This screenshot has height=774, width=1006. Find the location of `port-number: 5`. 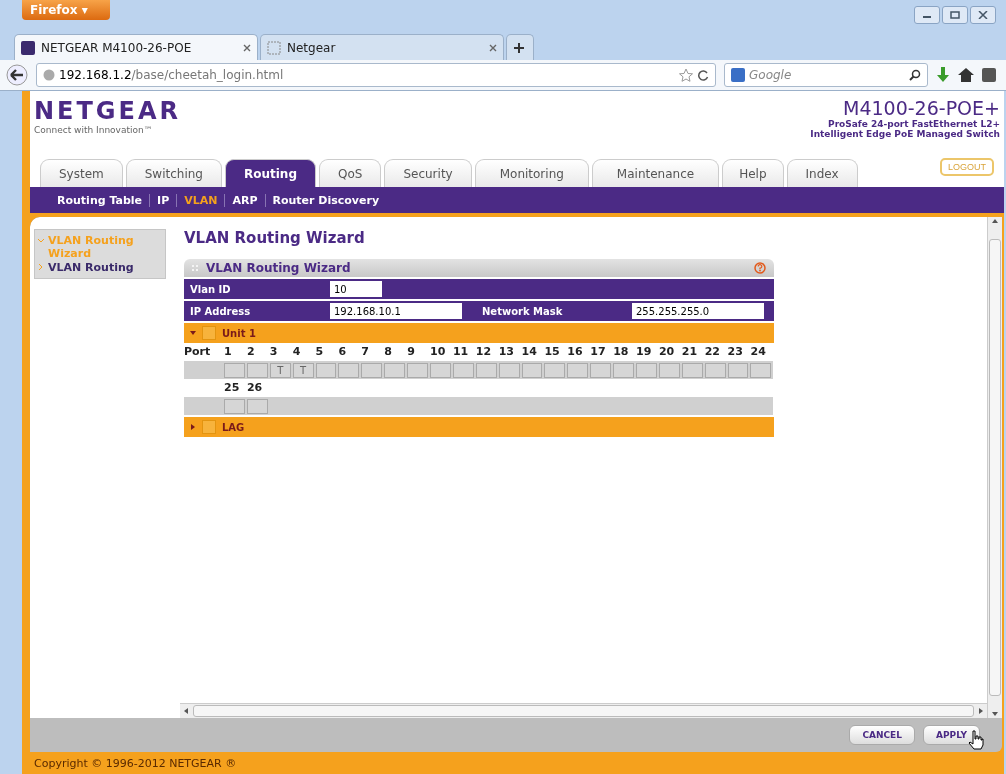

port-number: 5 is located at coordinates (320, 352).